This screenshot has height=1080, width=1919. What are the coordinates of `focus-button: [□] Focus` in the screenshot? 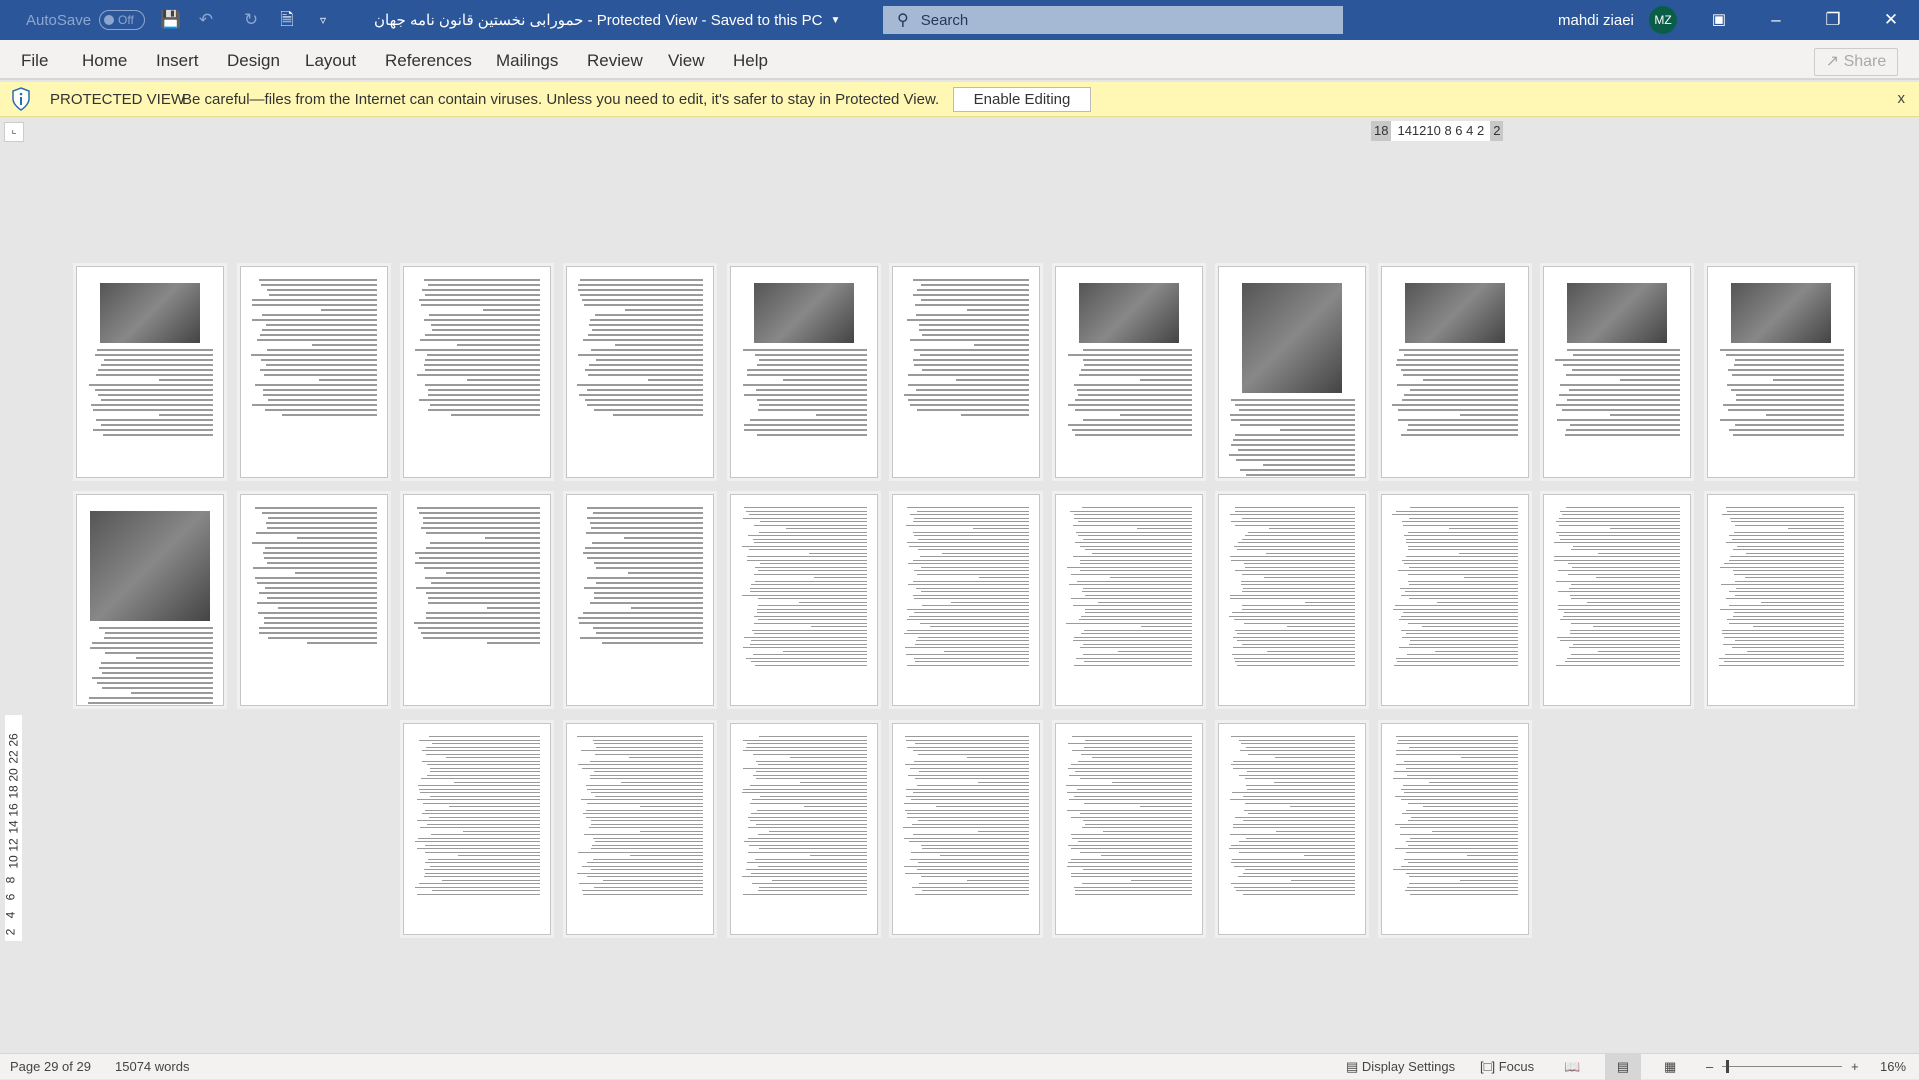 It's located at (1507, 1066).